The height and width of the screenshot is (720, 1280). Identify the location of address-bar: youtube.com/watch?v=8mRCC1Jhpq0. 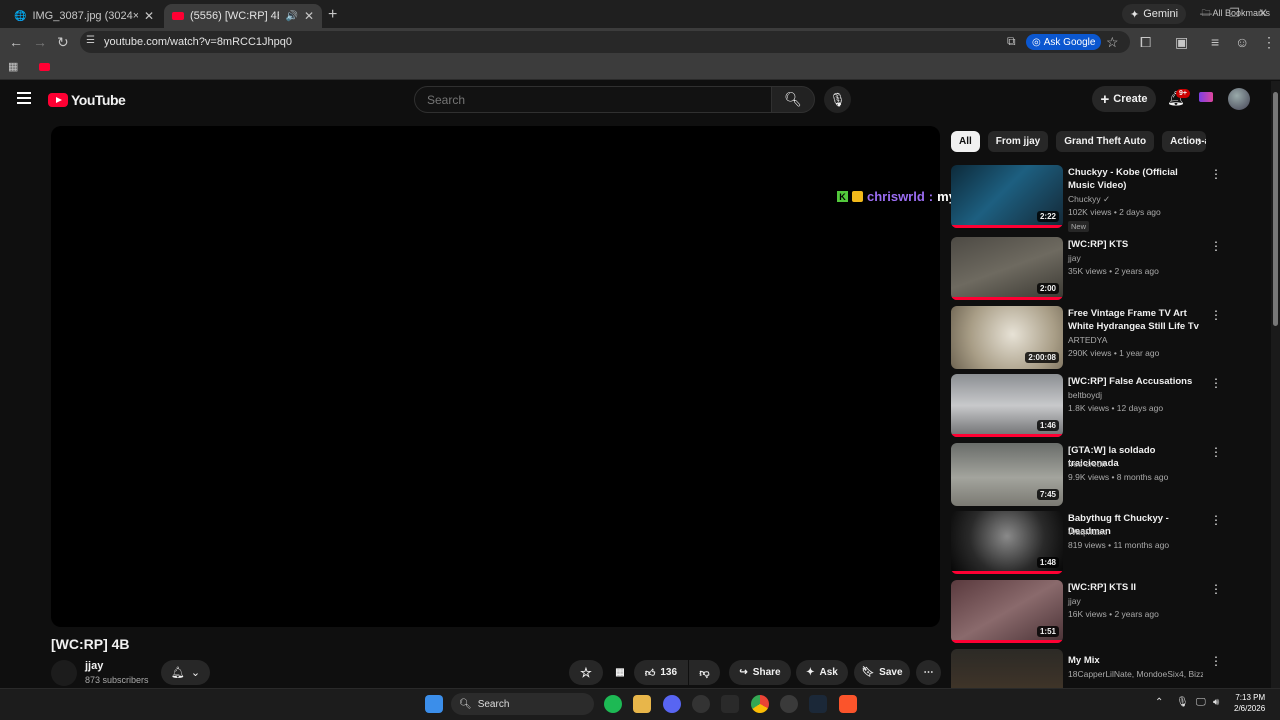
(605, 42).